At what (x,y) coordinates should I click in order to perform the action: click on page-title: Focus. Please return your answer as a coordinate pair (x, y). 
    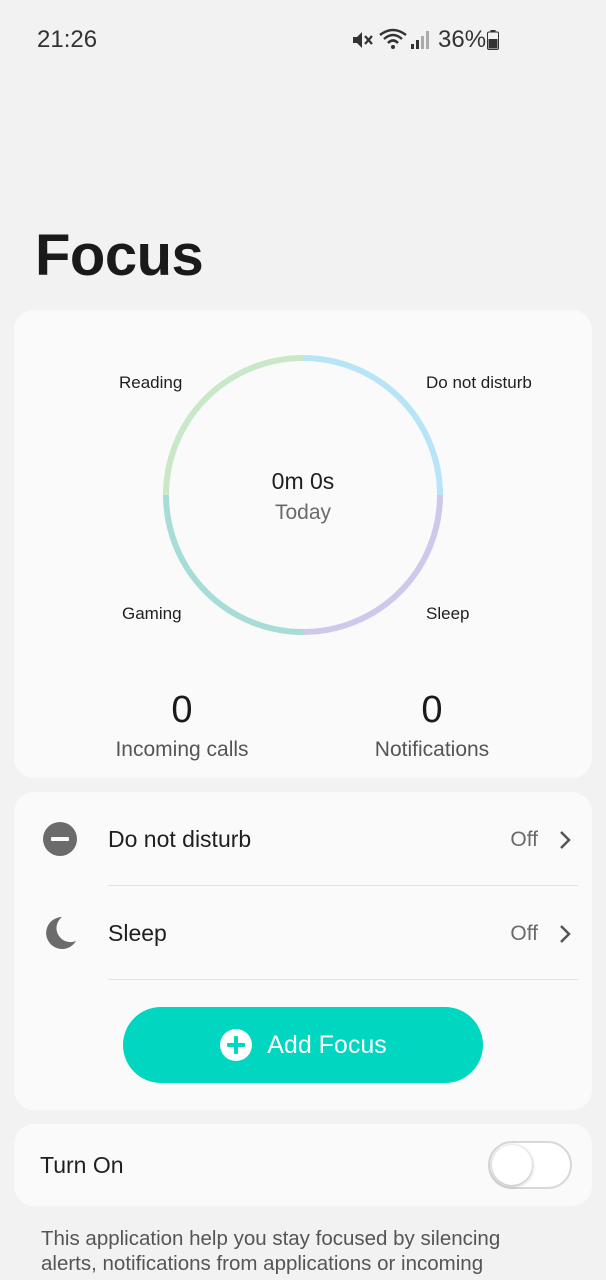
    Looking at the image, I should click on (119, 255).